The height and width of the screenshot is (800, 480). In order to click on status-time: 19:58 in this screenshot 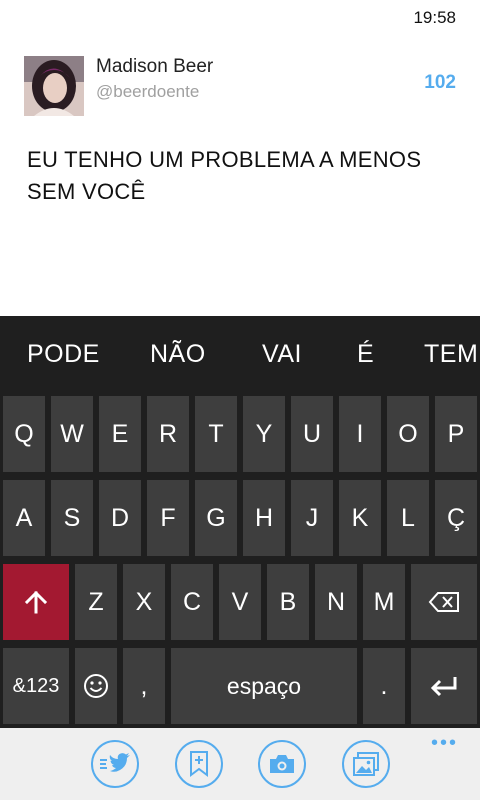, I will do `click(434, 17)`.